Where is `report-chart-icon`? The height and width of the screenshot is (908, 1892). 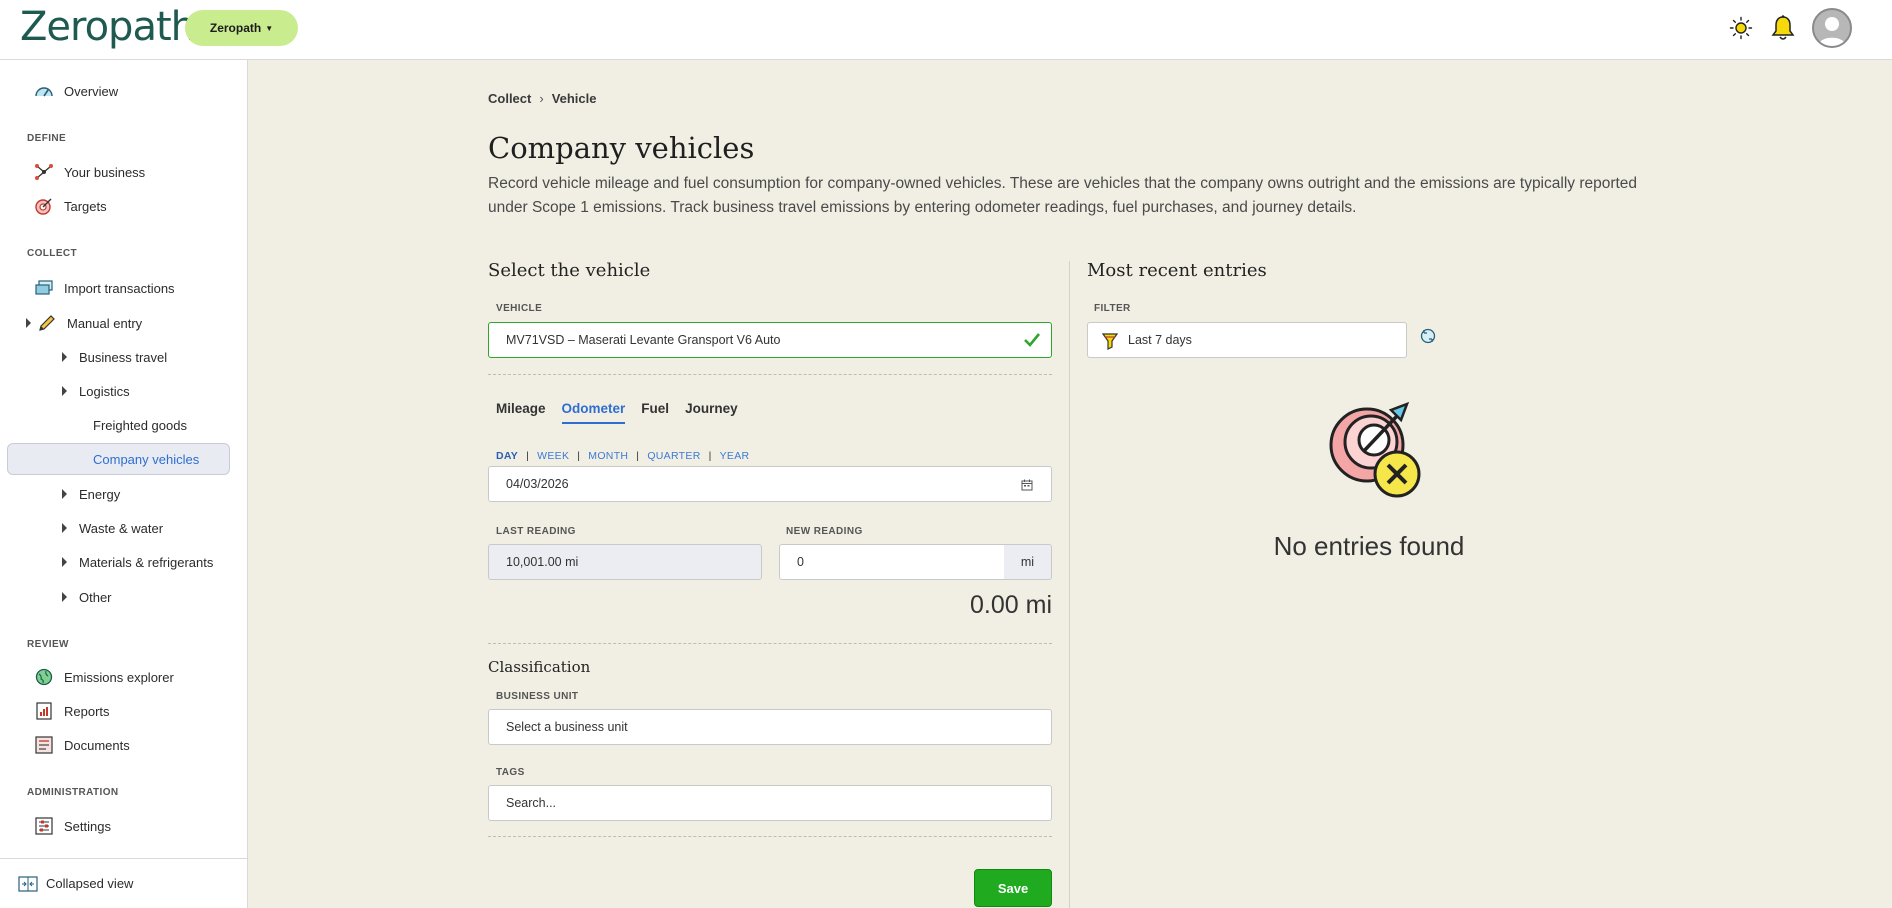
report-chart-icon is located at coordinates (44, 711).